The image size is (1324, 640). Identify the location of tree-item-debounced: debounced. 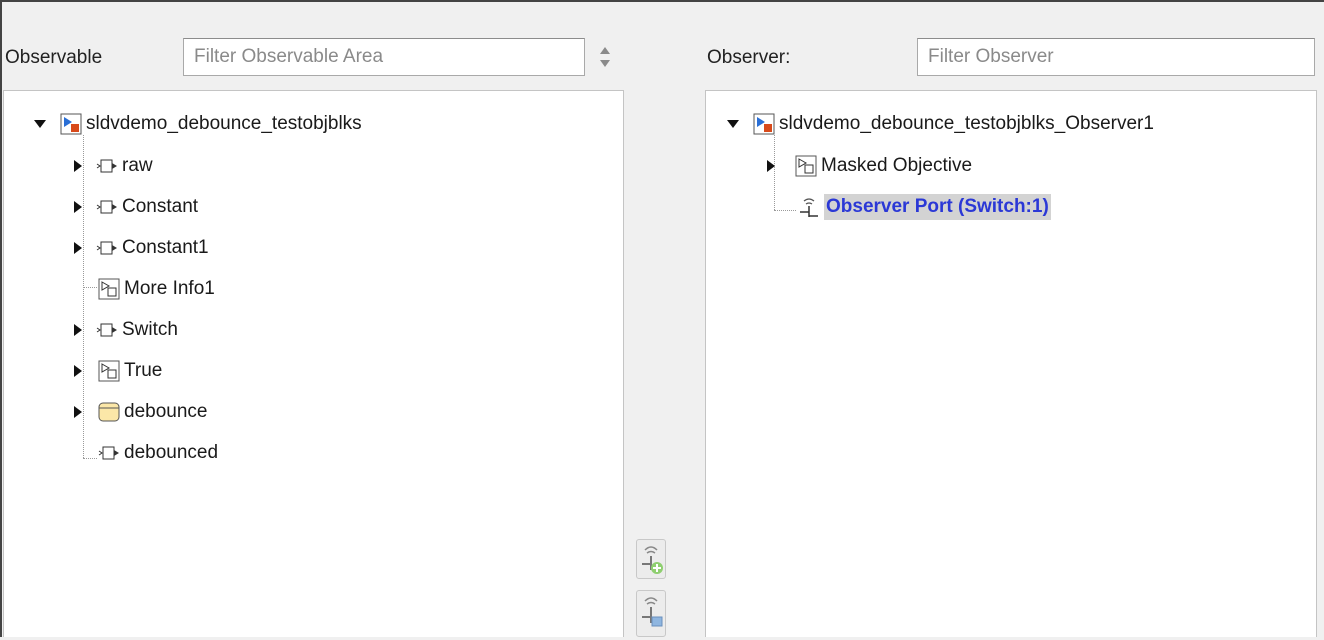
(158, 453).